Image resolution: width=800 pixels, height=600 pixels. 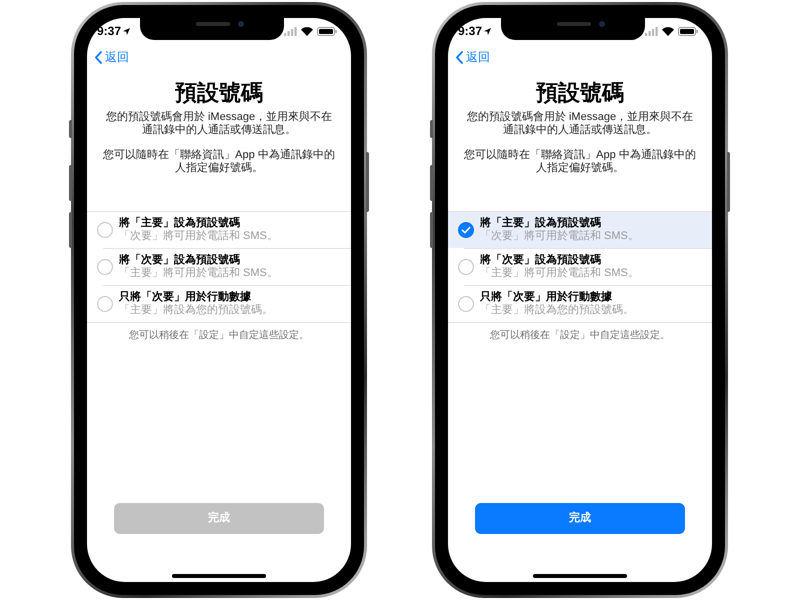 What do you see at coordinates (580, 518) in the screenshot?
I see `done-button: 完成` at bounding box center [580, 518].